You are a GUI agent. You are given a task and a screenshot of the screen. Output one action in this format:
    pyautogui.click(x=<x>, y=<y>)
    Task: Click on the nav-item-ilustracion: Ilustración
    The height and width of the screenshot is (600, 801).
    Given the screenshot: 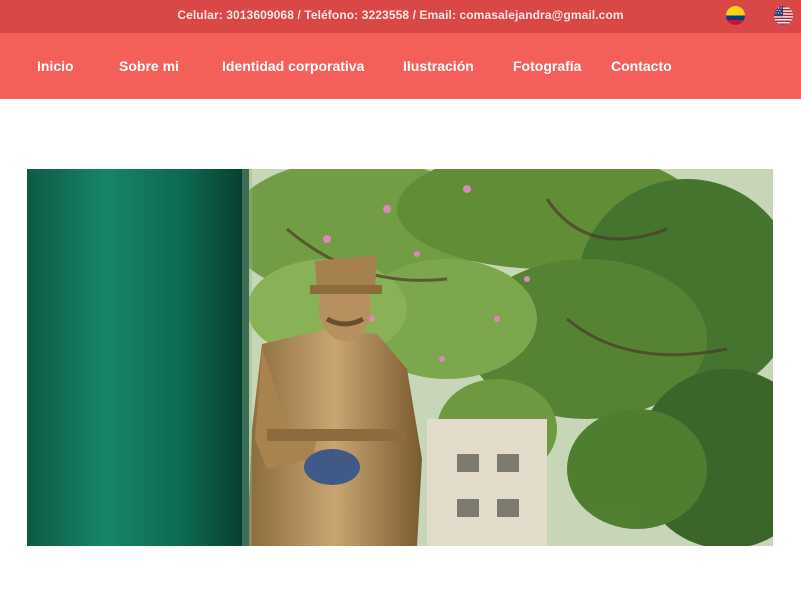 What is the action you would take?
    pyautogui.click(x=438, y=66)
    